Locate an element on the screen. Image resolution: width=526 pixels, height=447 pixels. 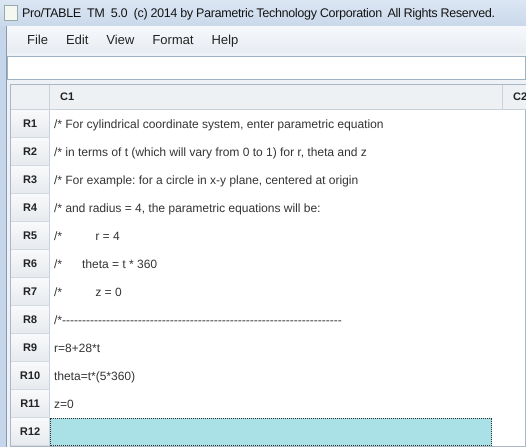
row-header: R11 is located at coordinates (30, 404).